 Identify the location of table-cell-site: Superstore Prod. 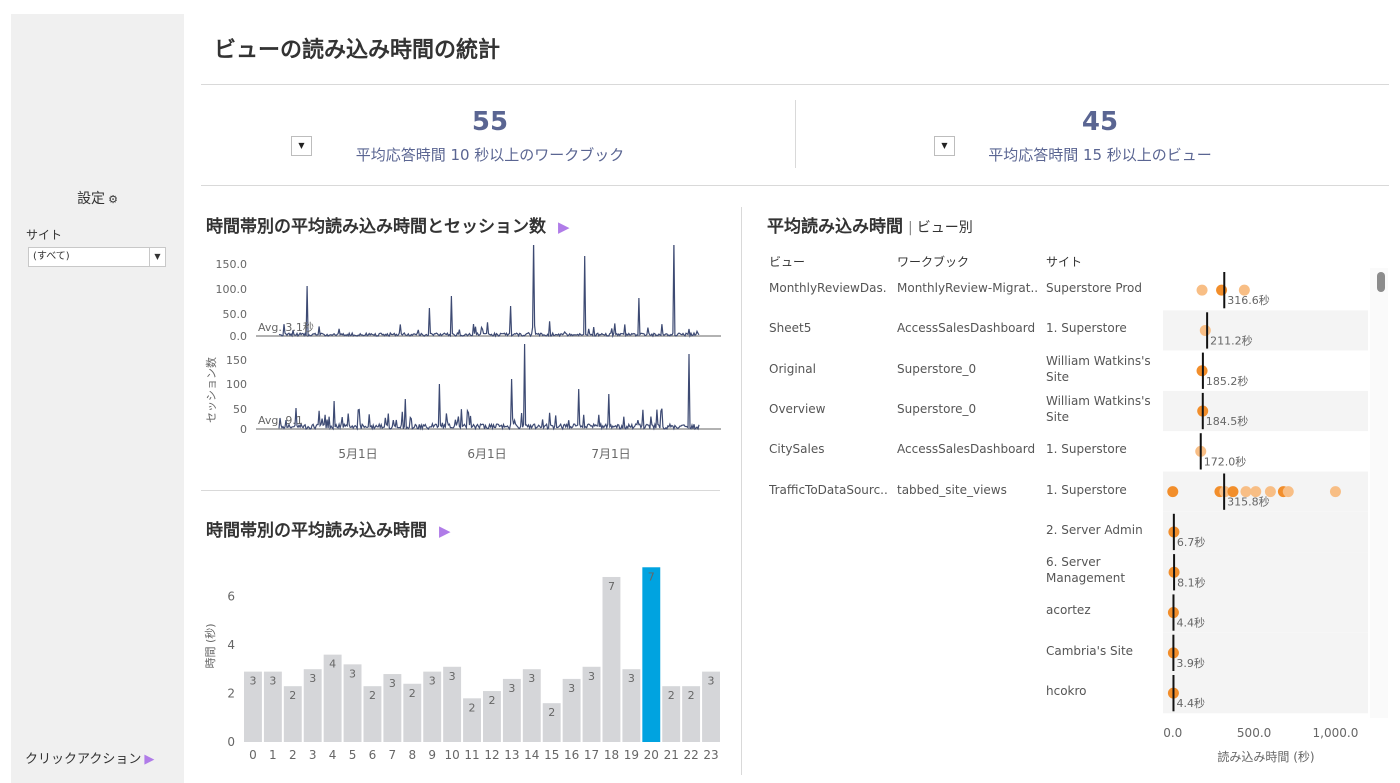
(1103, 288).